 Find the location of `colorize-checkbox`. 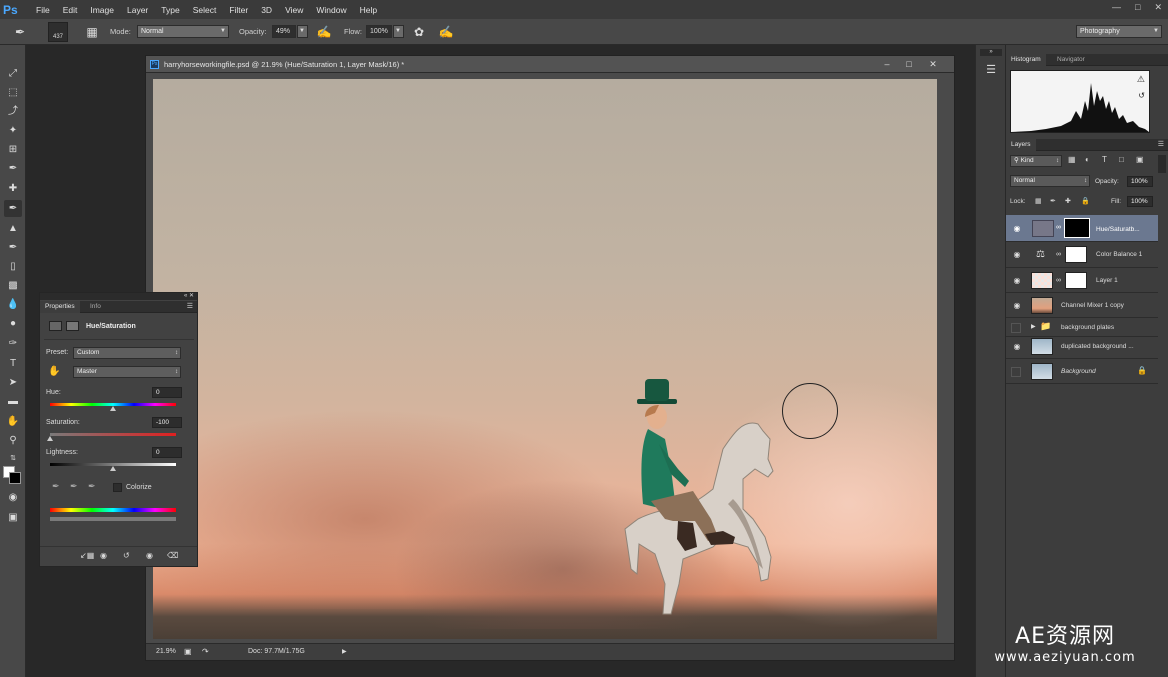

colorize-checkbox is located at coordinates (117, 487).